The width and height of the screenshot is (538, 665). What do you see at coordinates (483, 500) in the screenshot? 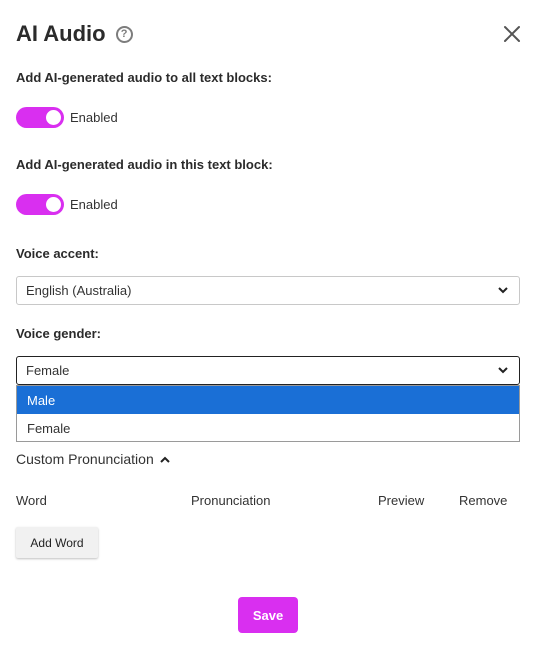
I see `column-header-remove: Remove` at bounding box center [483, 500].